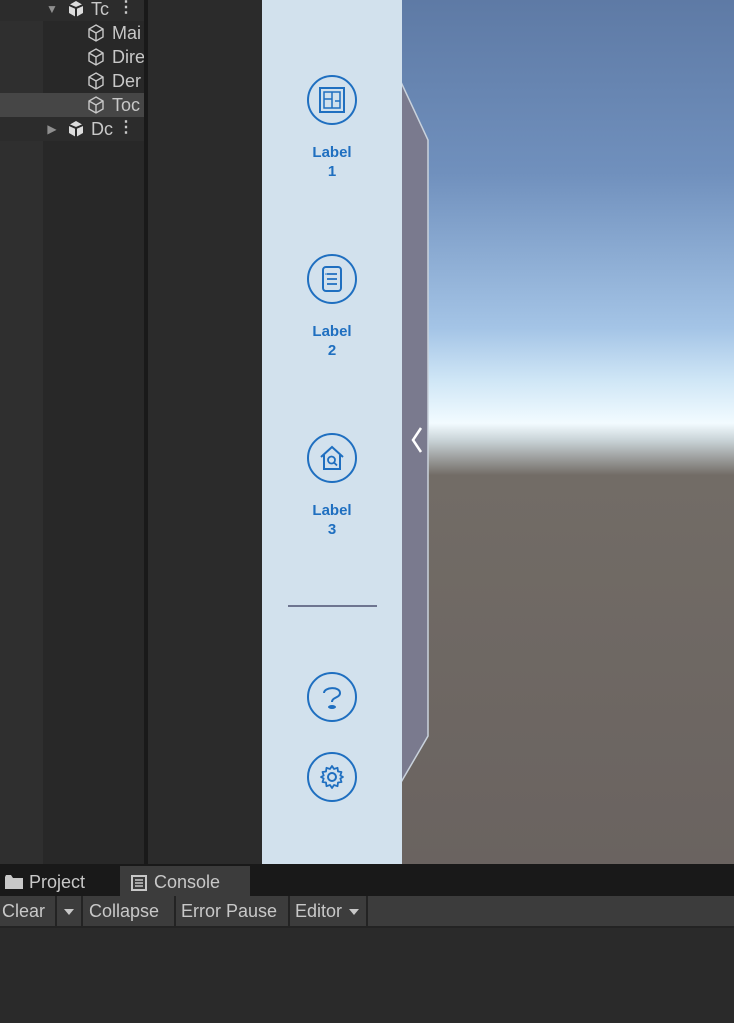 The image size is (734, 1023). I want to click on expand-down-icon: ▼, so click(52, 10).